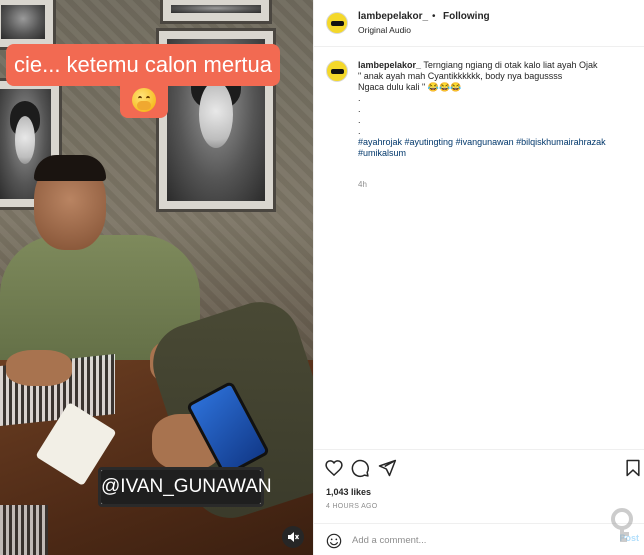 Image resolution: width=644 pixels, height=555 pixels. I want to click on original-audio-link: Original Audio, so click(384, 30).